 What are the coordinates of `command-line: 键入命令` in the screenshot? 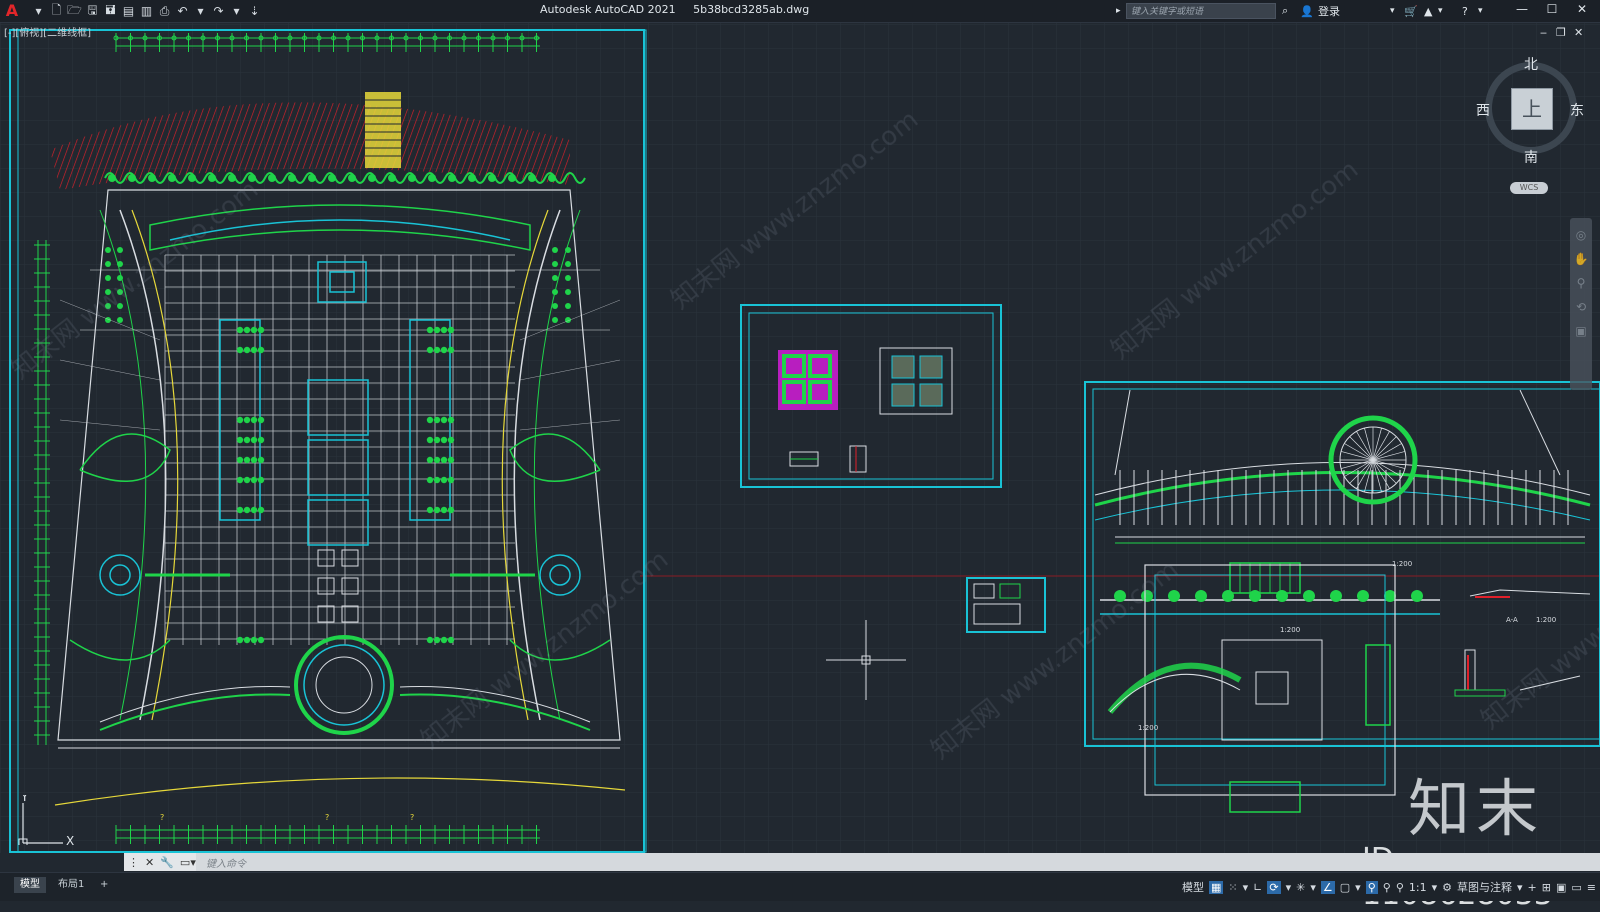 It's located at (862, 862).